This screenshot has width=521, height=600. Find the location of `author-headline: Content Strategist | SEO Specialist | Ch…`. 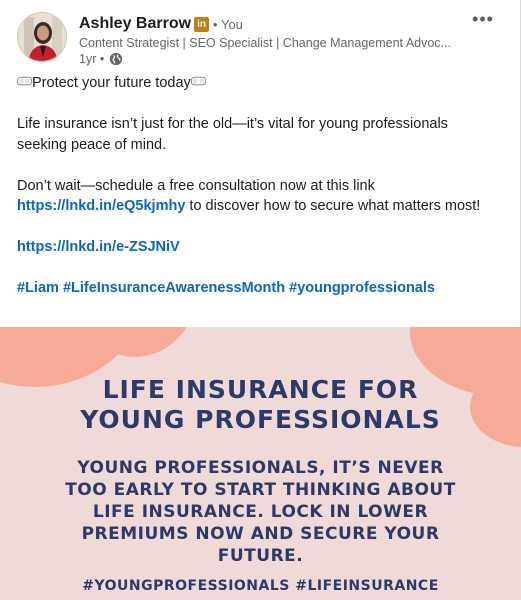

author-headline: Content Strategist | SEO Specialist | Ch… is located at coordinates (265, 43).